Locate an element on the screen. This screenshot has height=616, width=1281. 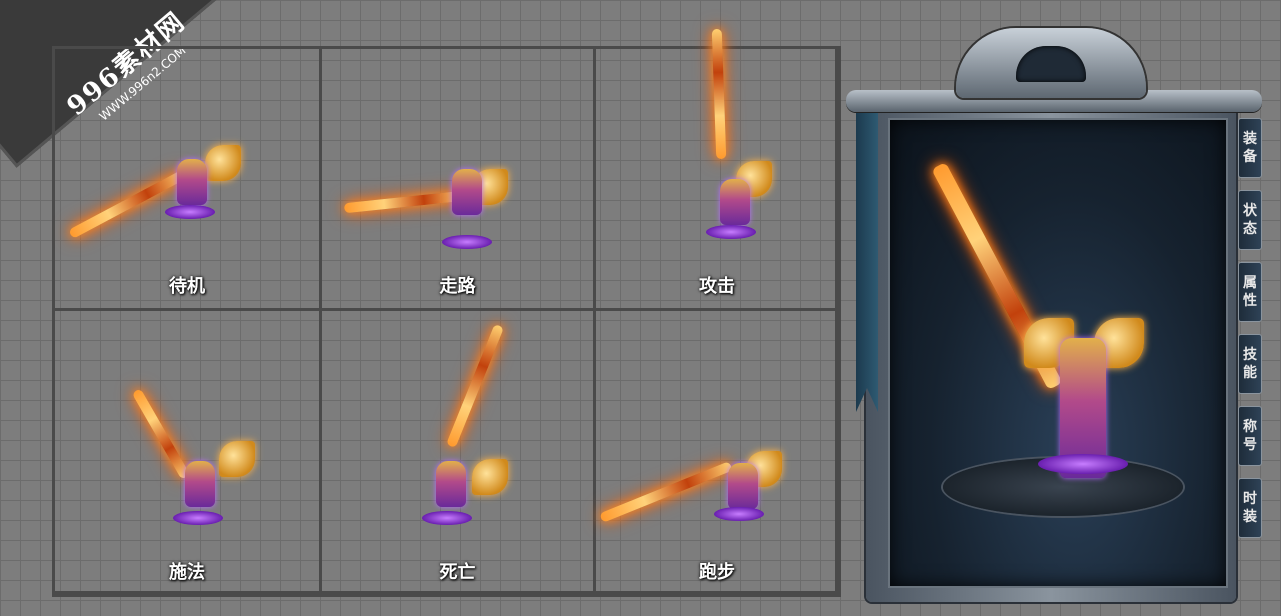
anim-label-attack: 攻击 is located at coordinates (717, 286).